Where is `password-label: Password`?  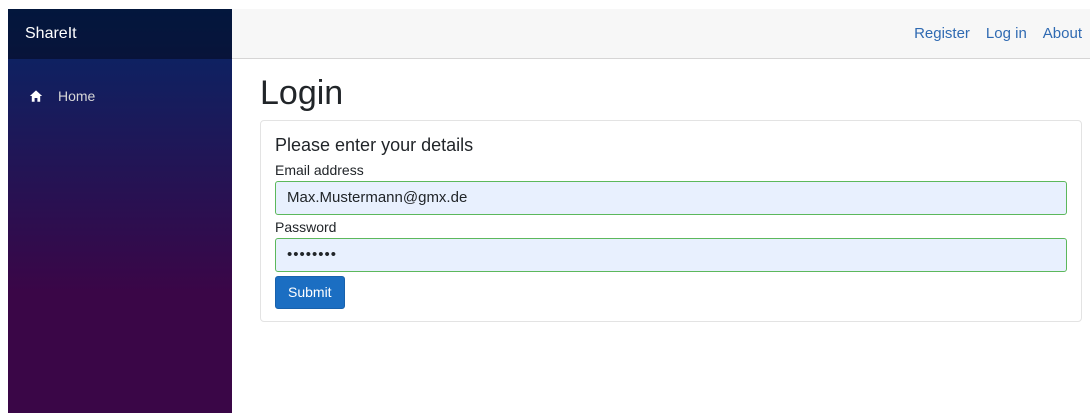
password-label: Password is located at coordinates (306, 226).